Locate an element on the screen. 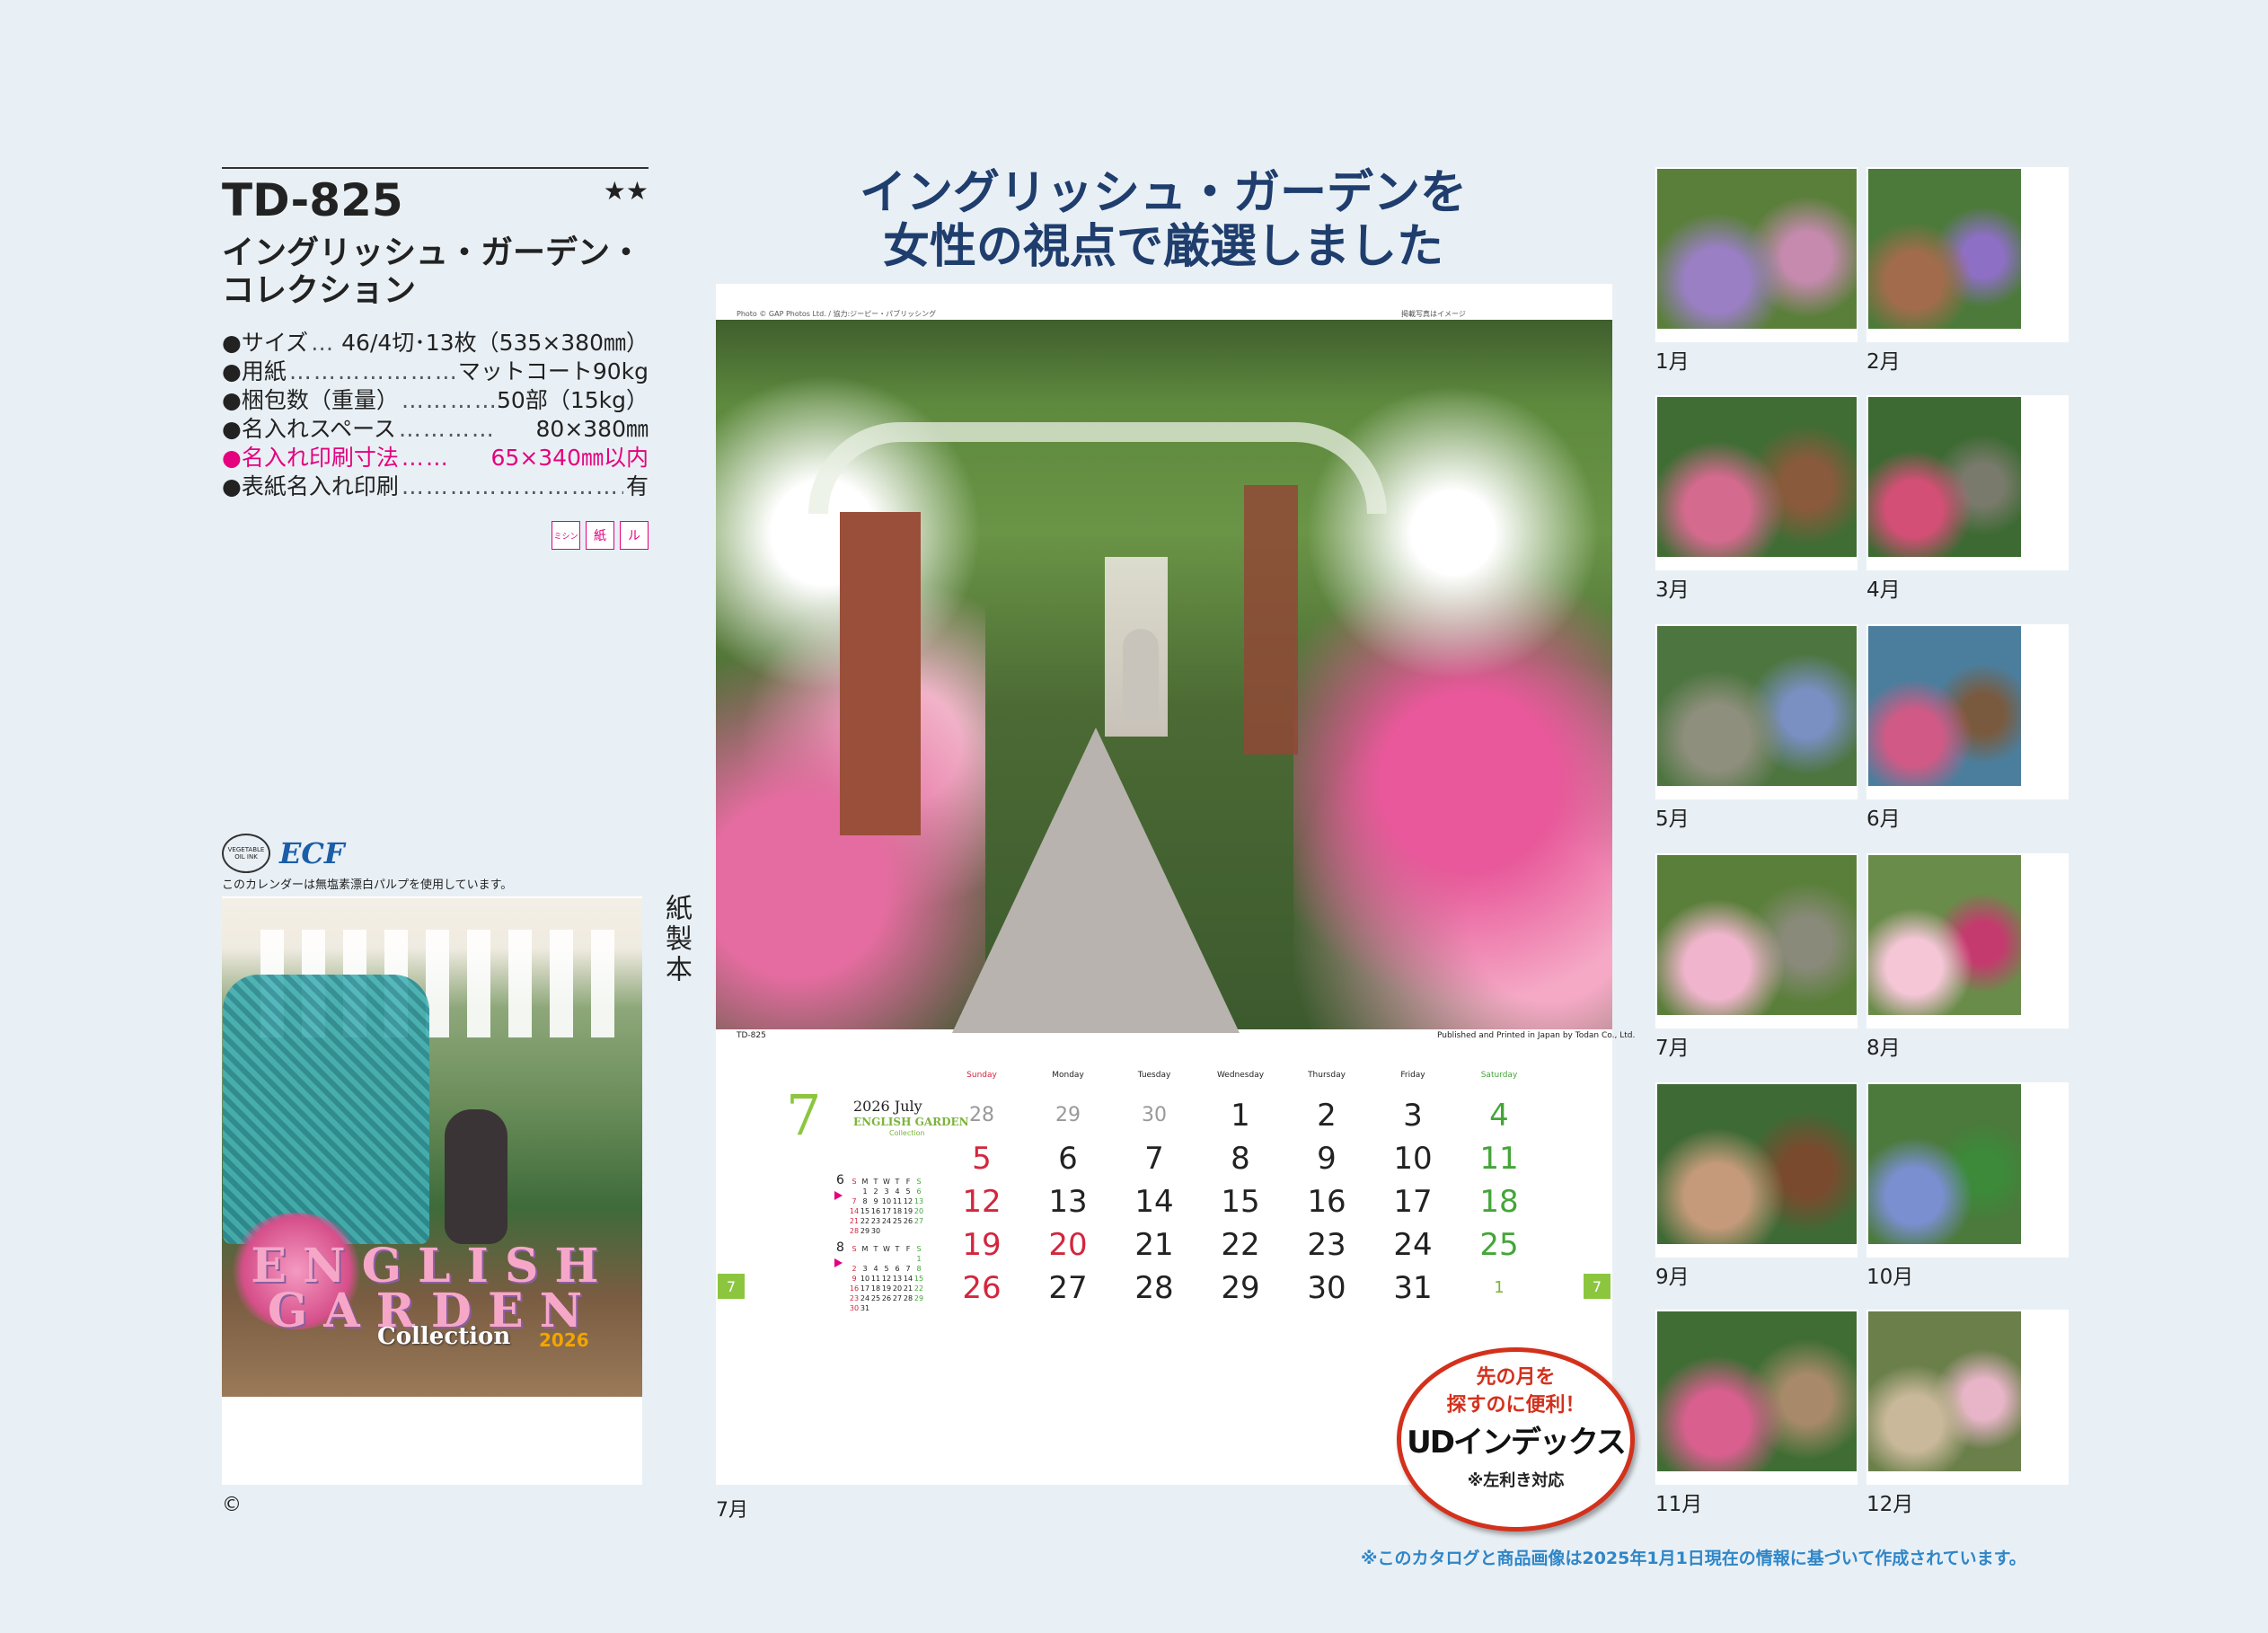  calendar-day: 13 is located at coordinates (1068, 1202).